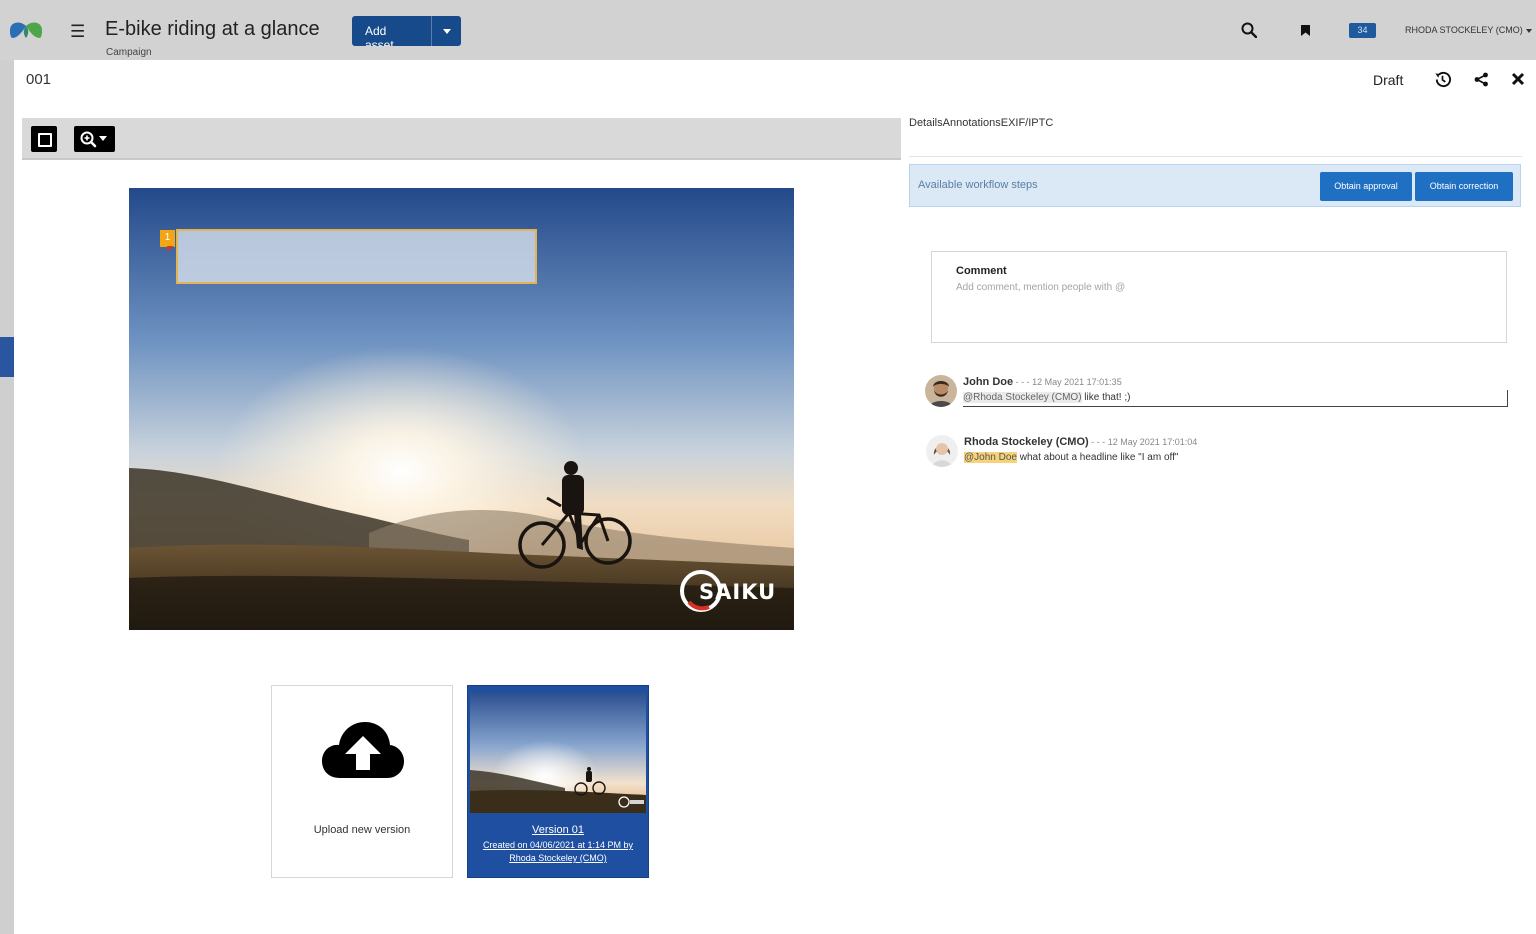  I want to click on upload-new-version-card: Upload new version, so click(362, 781).